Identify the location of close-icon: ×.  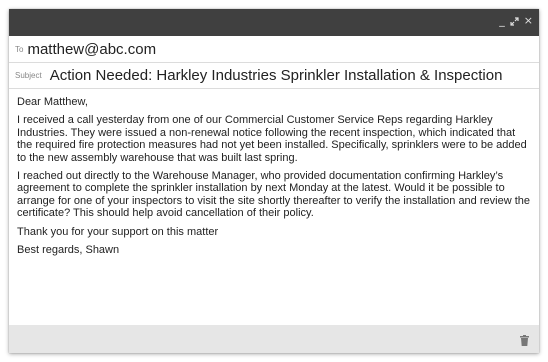
(528, 21).